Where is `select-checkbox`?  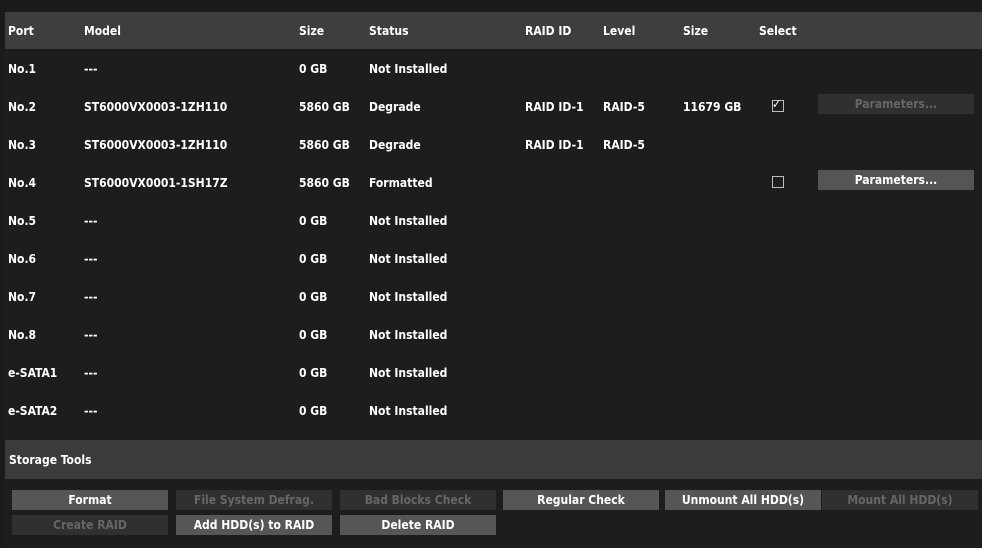 select-checkbox is located at coordinates (778, 182).